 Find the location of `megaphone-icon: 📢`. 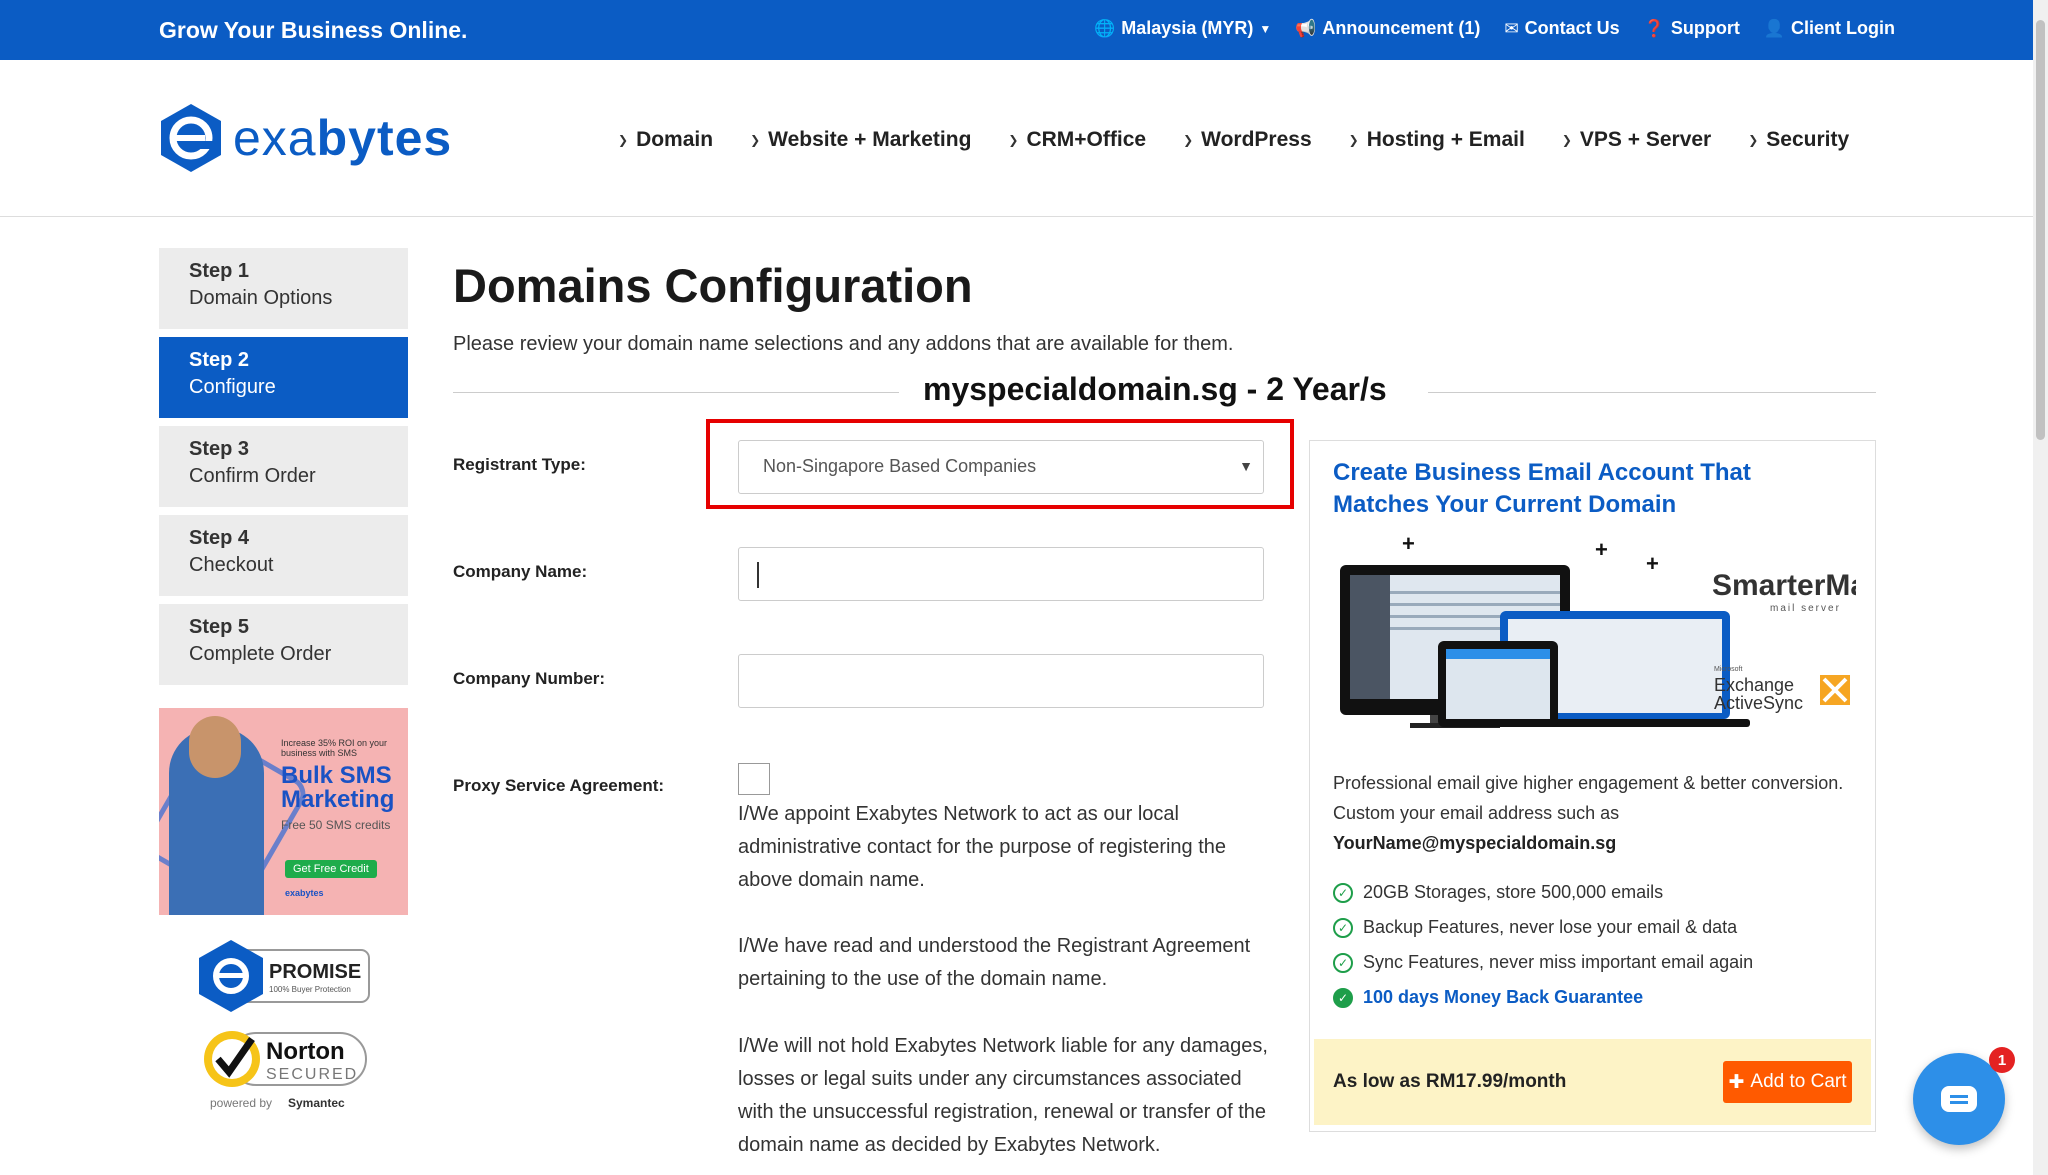

megaphone-icon: 📢 is located at coordinates (1306, 28).